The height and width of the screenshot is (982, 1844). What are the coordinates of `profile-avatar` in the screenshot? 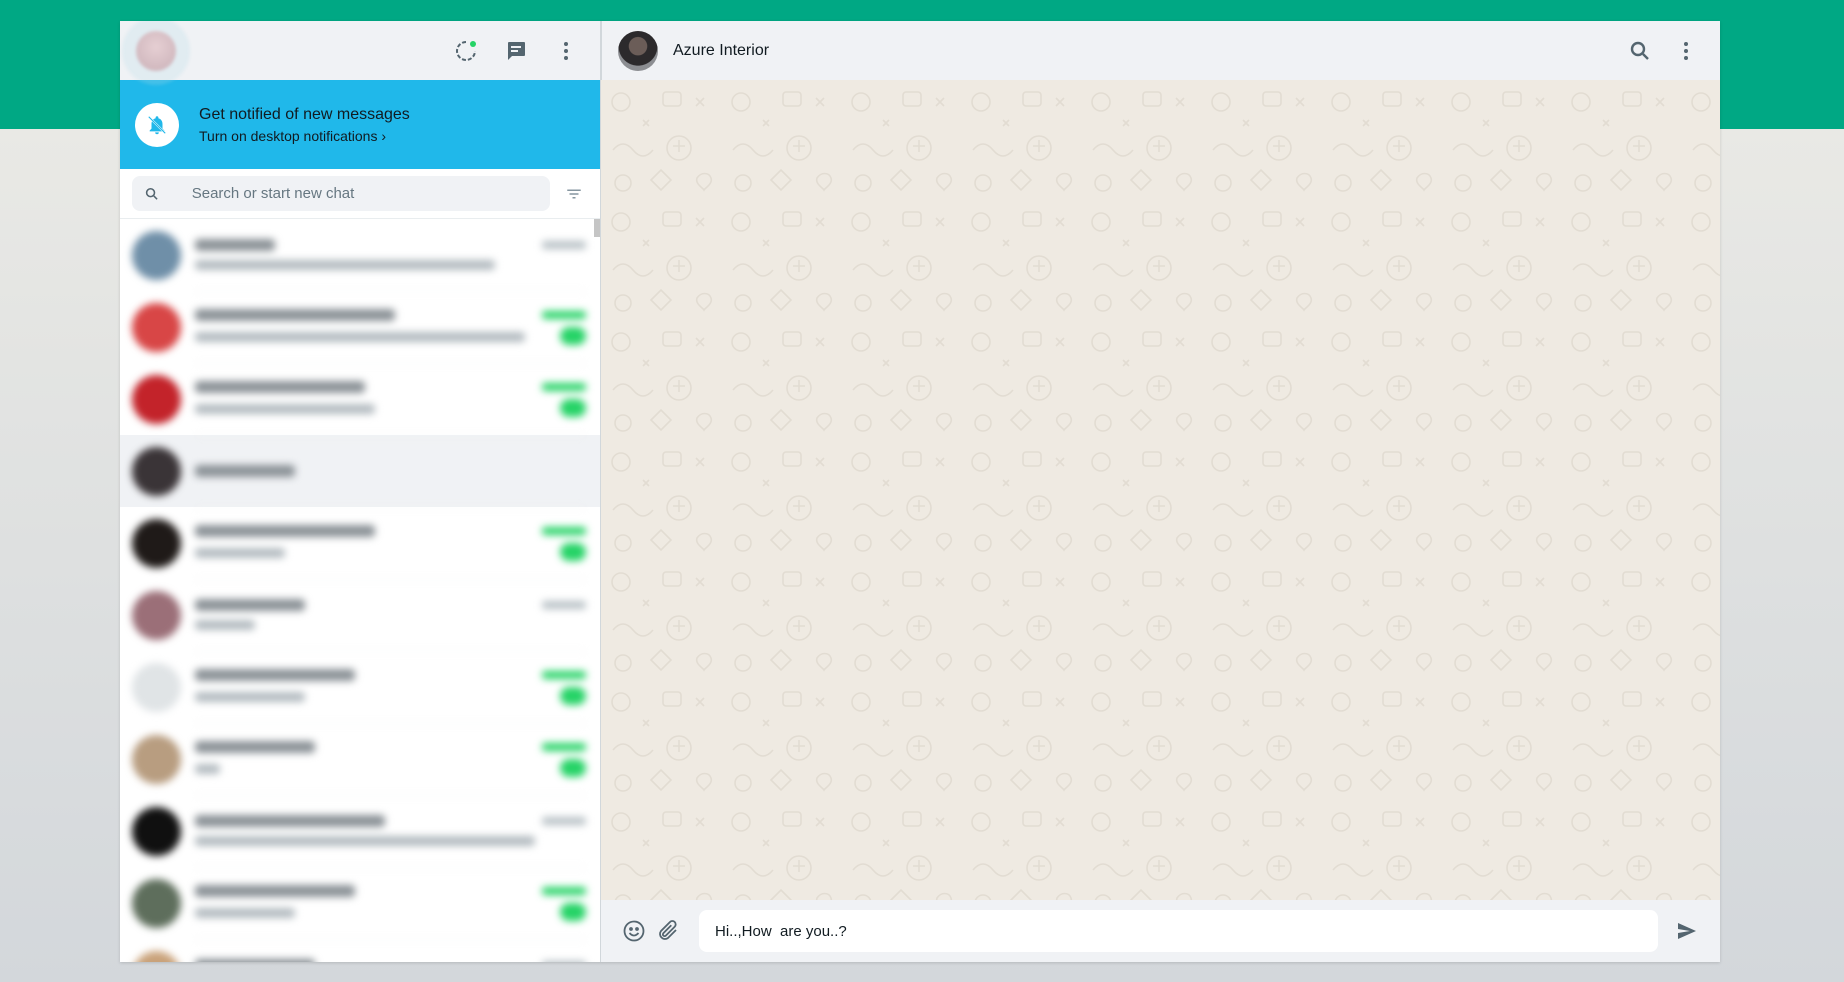 It's located at (156, 50).